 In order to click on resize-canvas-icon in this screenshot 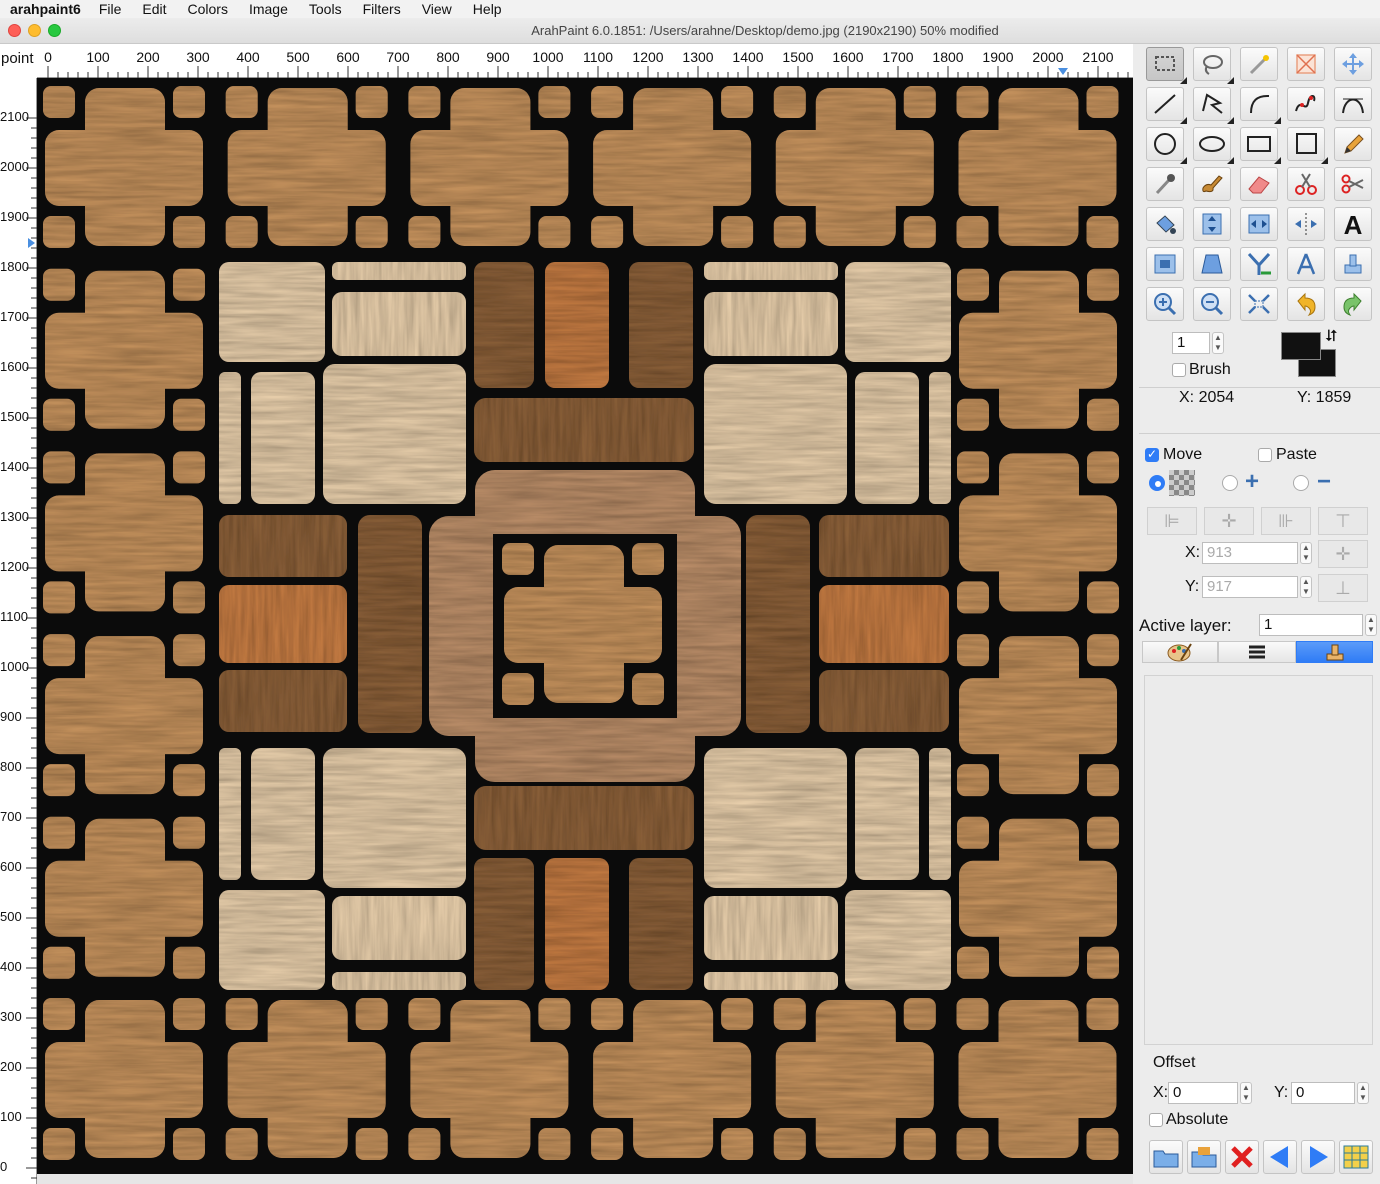, I will do `click(1165, 264)`.